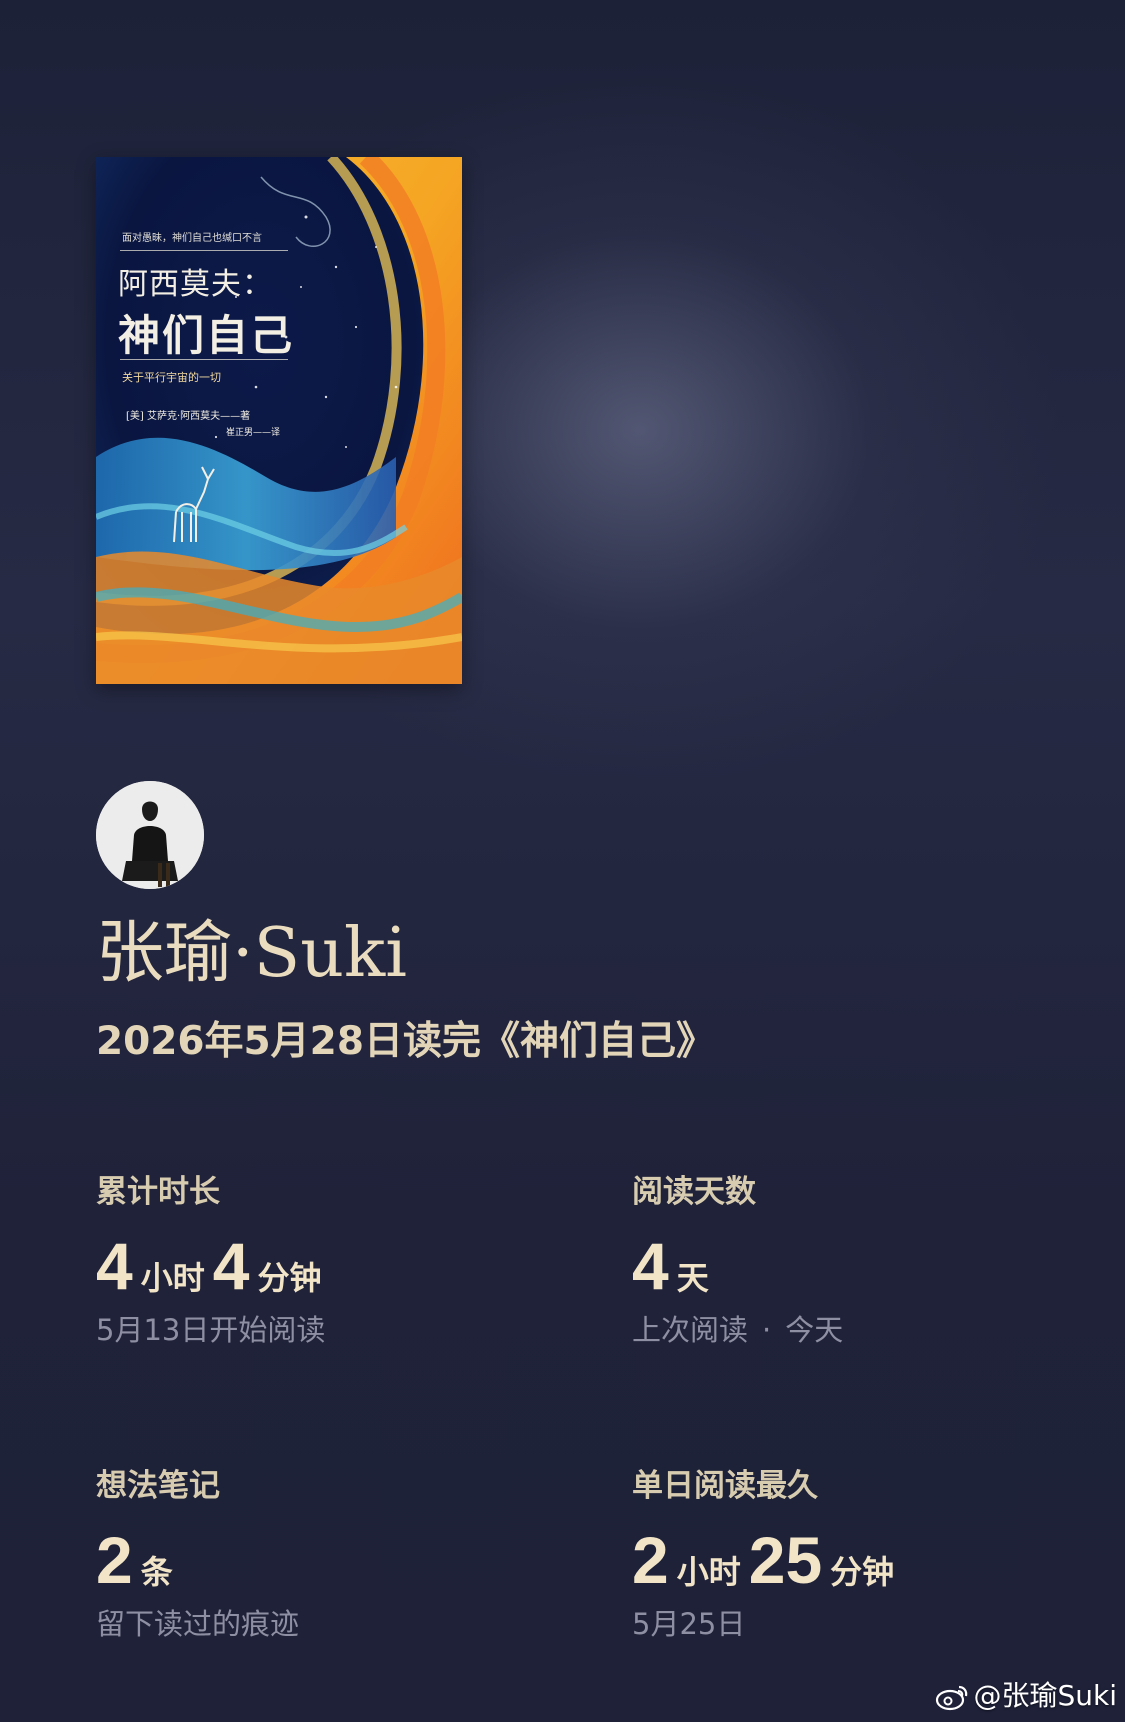 The image size is (1125, 1722). Describe the element at coordinates (171, 377) in the screenshot. I see `cover-subtitle: 关于平行宇宙的一切` at that location.